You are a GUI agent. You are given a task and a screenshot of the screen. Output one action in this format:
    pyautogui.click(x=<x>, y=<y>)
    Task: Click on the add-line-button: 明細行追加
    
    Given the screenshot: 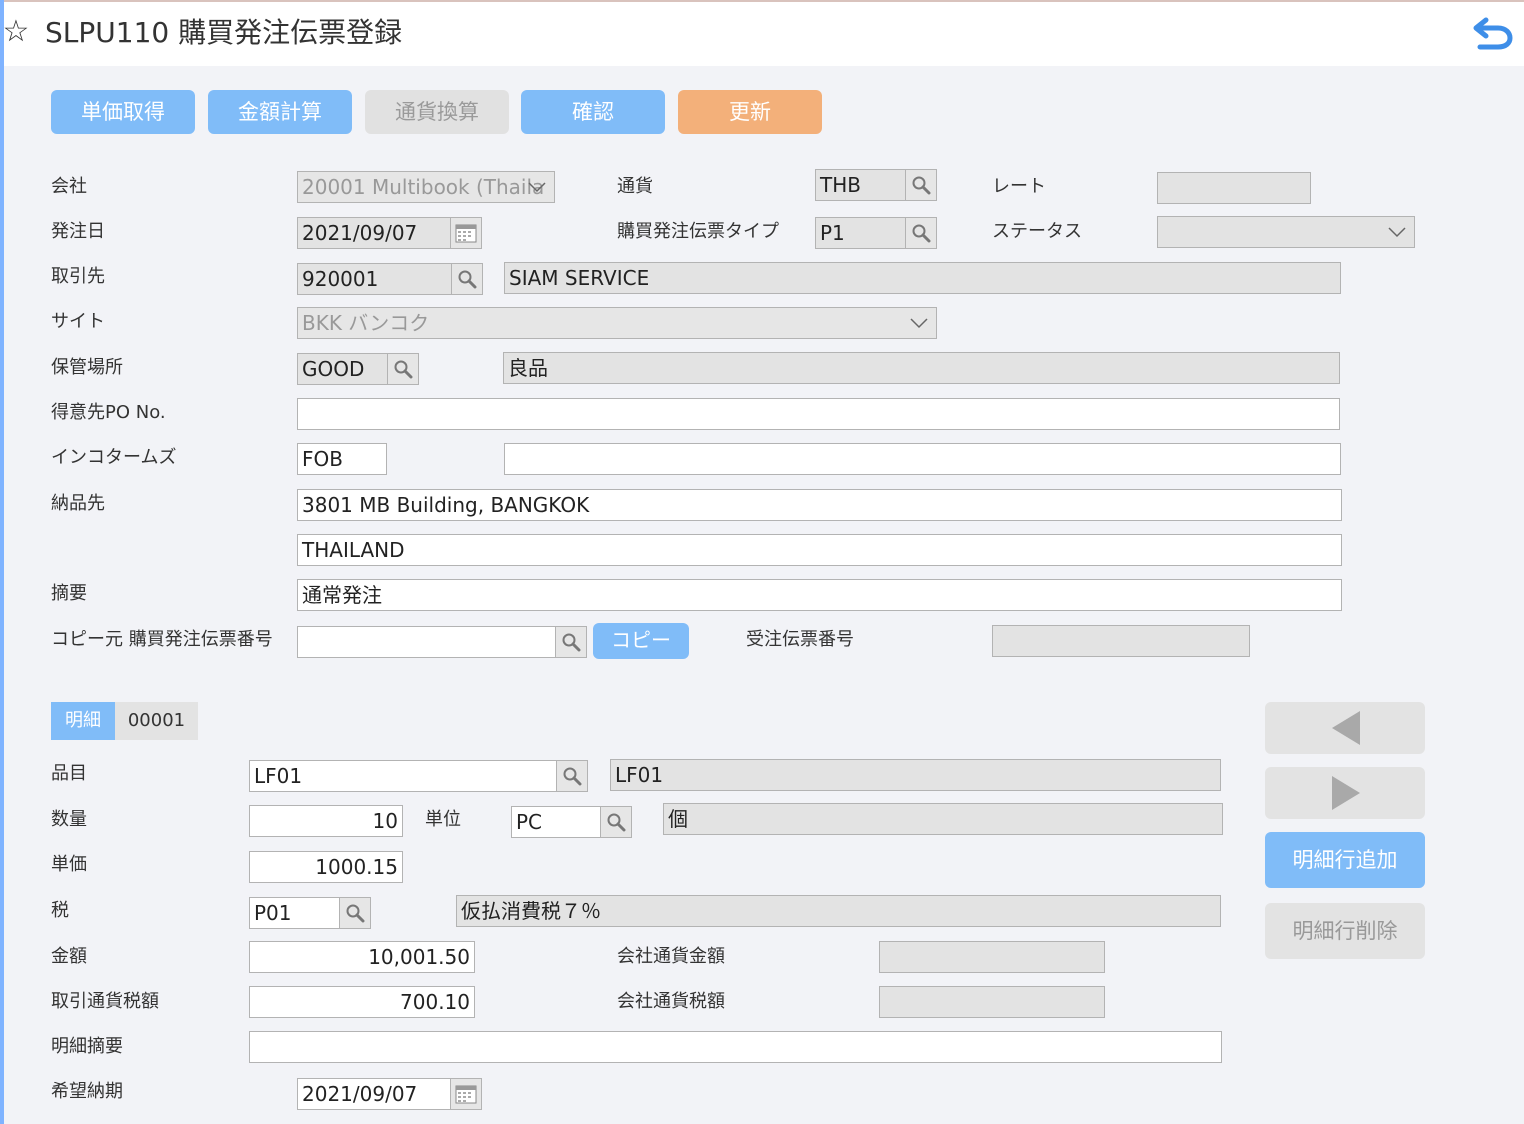 What is the action you would take?
    pyautogui.click(x=1345, y=860)
    